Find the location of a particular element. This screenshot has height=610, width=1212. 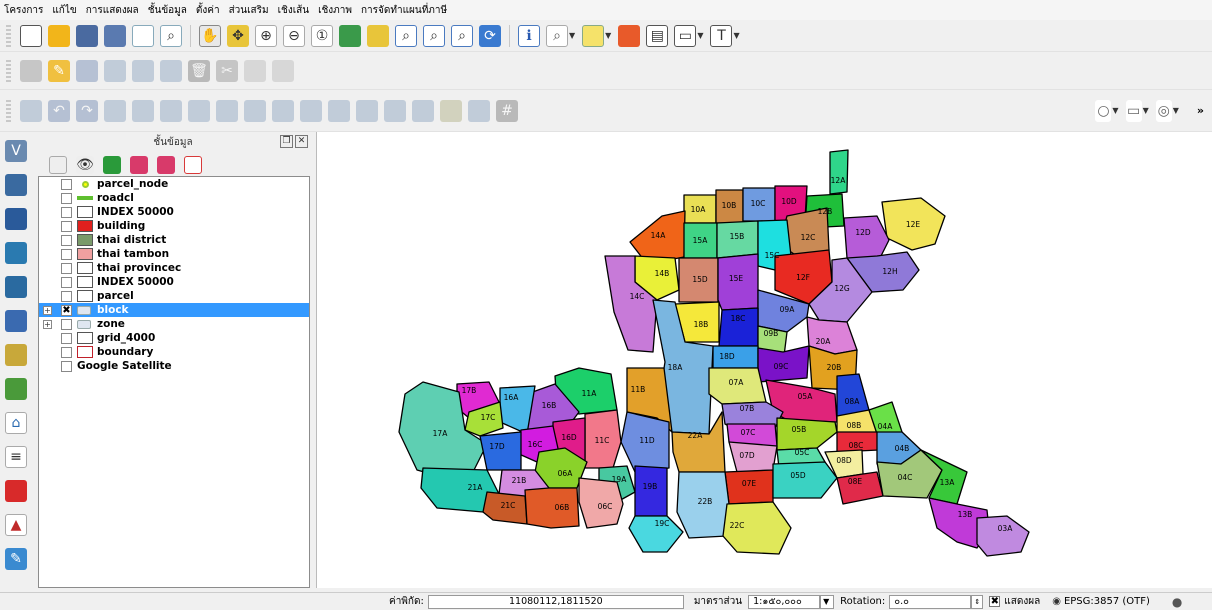

add-wms-layer-icon is located at coordinates (16, 253).